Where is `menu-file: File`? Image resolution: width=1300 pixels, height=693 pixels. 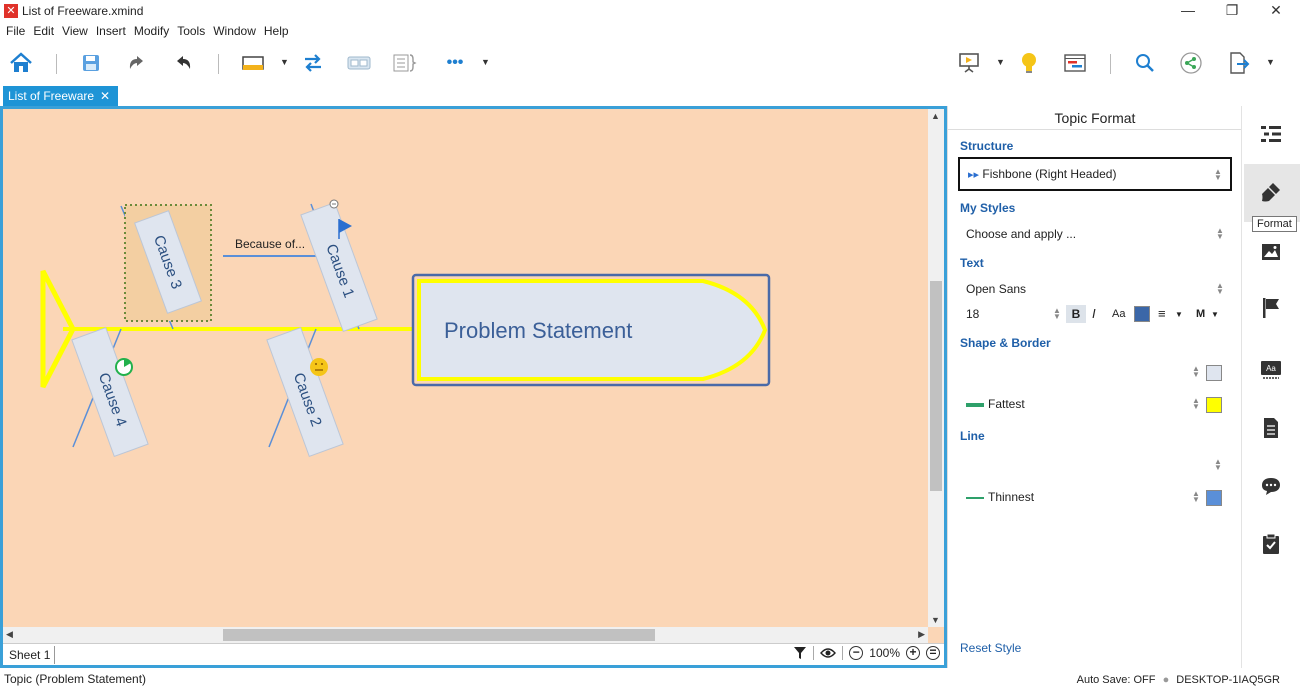
menu-file: File is located at coordinates (14, 31).